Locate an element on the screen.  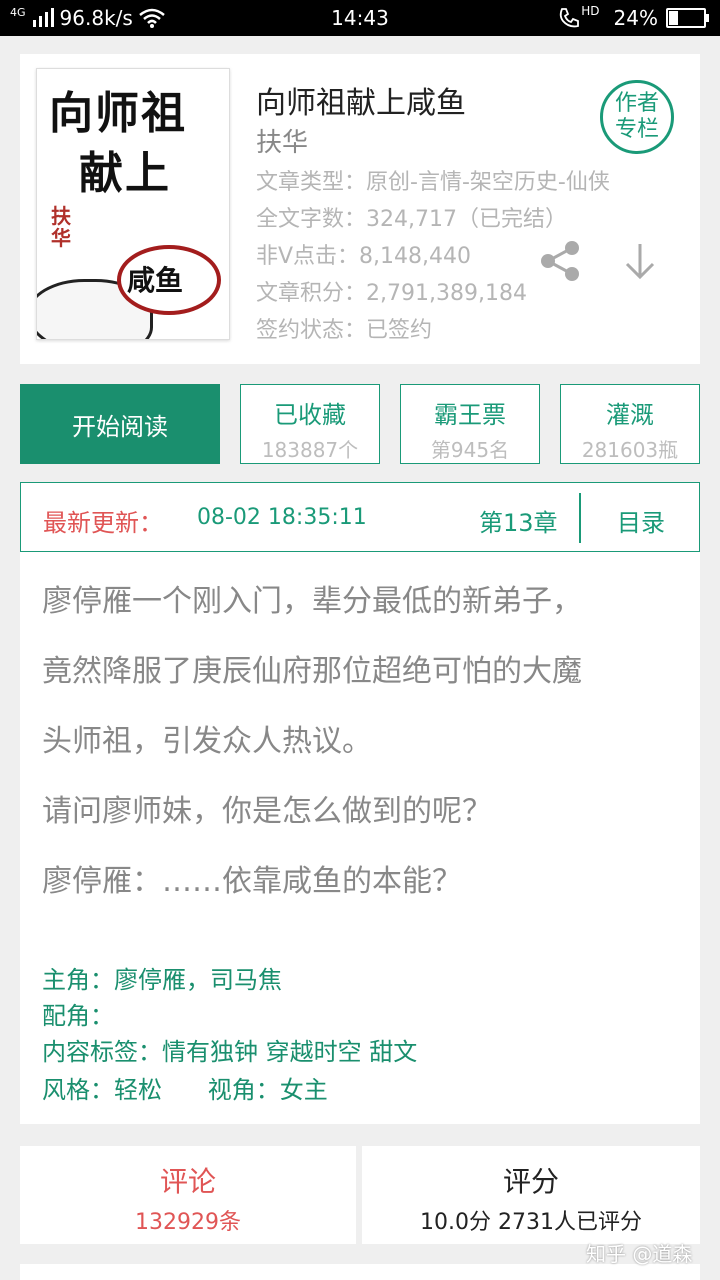
favorite-label: 已收藏 is located at coordinates (310, 415).